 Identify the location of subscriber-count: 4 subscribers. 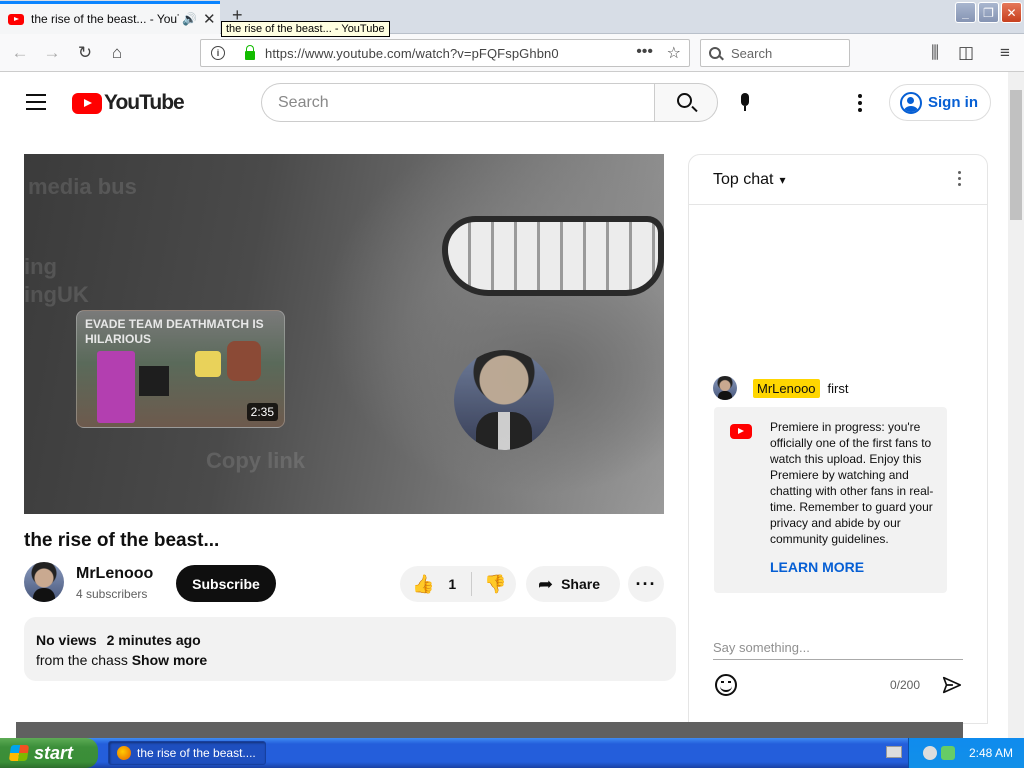
(112, 594).